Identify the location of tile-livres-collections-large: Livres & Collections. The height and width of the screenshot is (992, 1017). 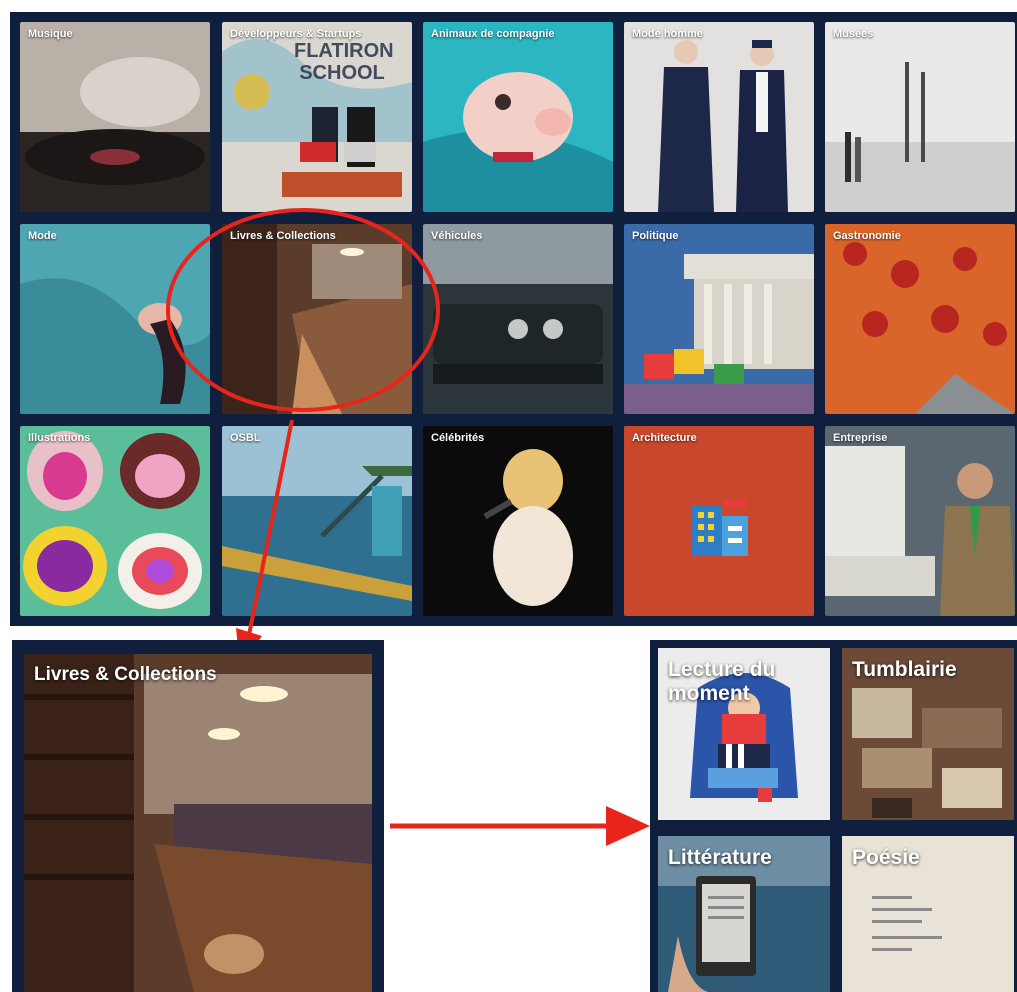
(198, 823).